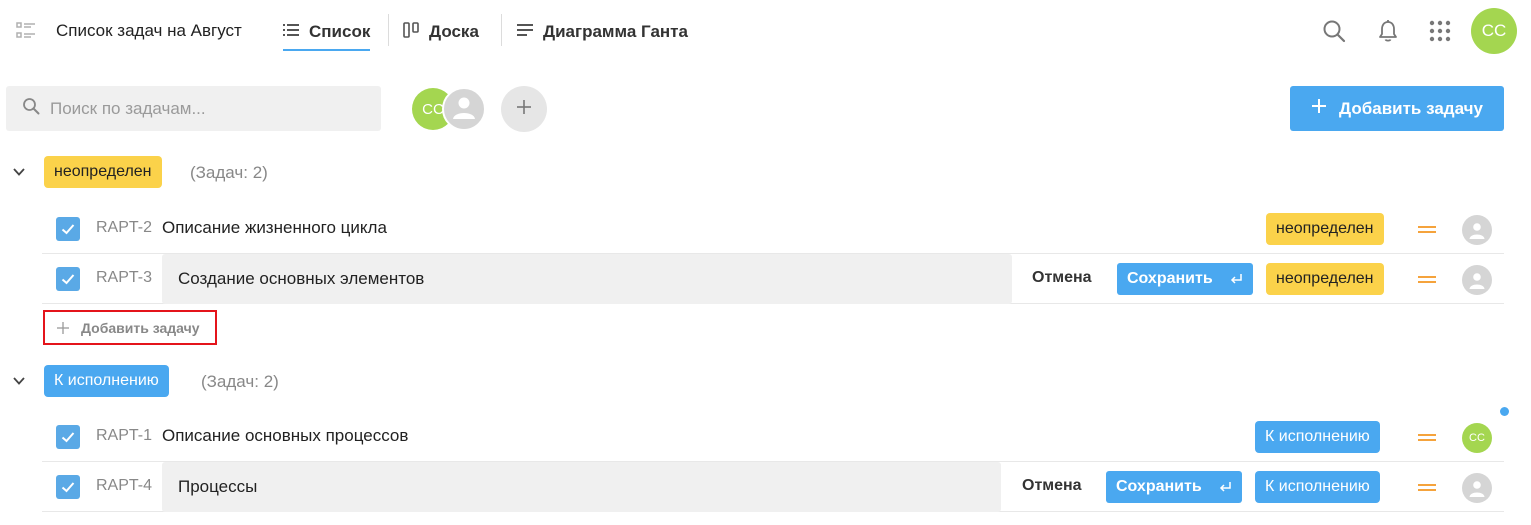 This screenshot has height=525, width=1531. I want to click on task-row-editing: RAPT-4 Отмена Сохранить К исполнению, so click(773, 487).